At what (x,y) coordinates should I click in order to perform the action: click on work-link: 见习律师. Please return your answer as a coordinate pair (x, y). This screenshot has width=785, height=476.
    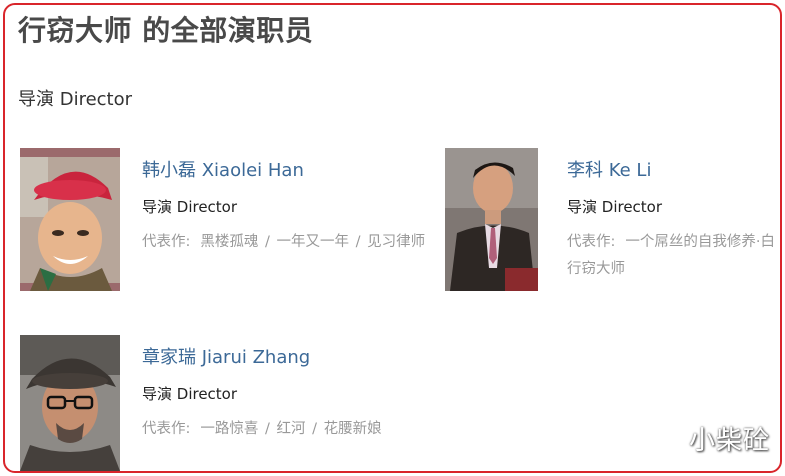
    Looking at the image, I should click on (396, 242).